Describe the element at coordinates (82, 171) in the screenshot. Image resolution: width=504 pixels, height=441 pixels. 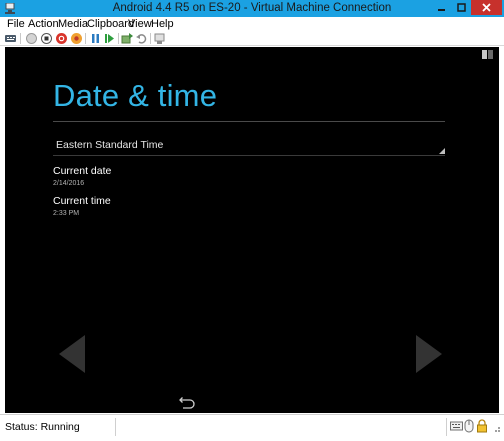
I see `current-date-label: Current date` at that location.